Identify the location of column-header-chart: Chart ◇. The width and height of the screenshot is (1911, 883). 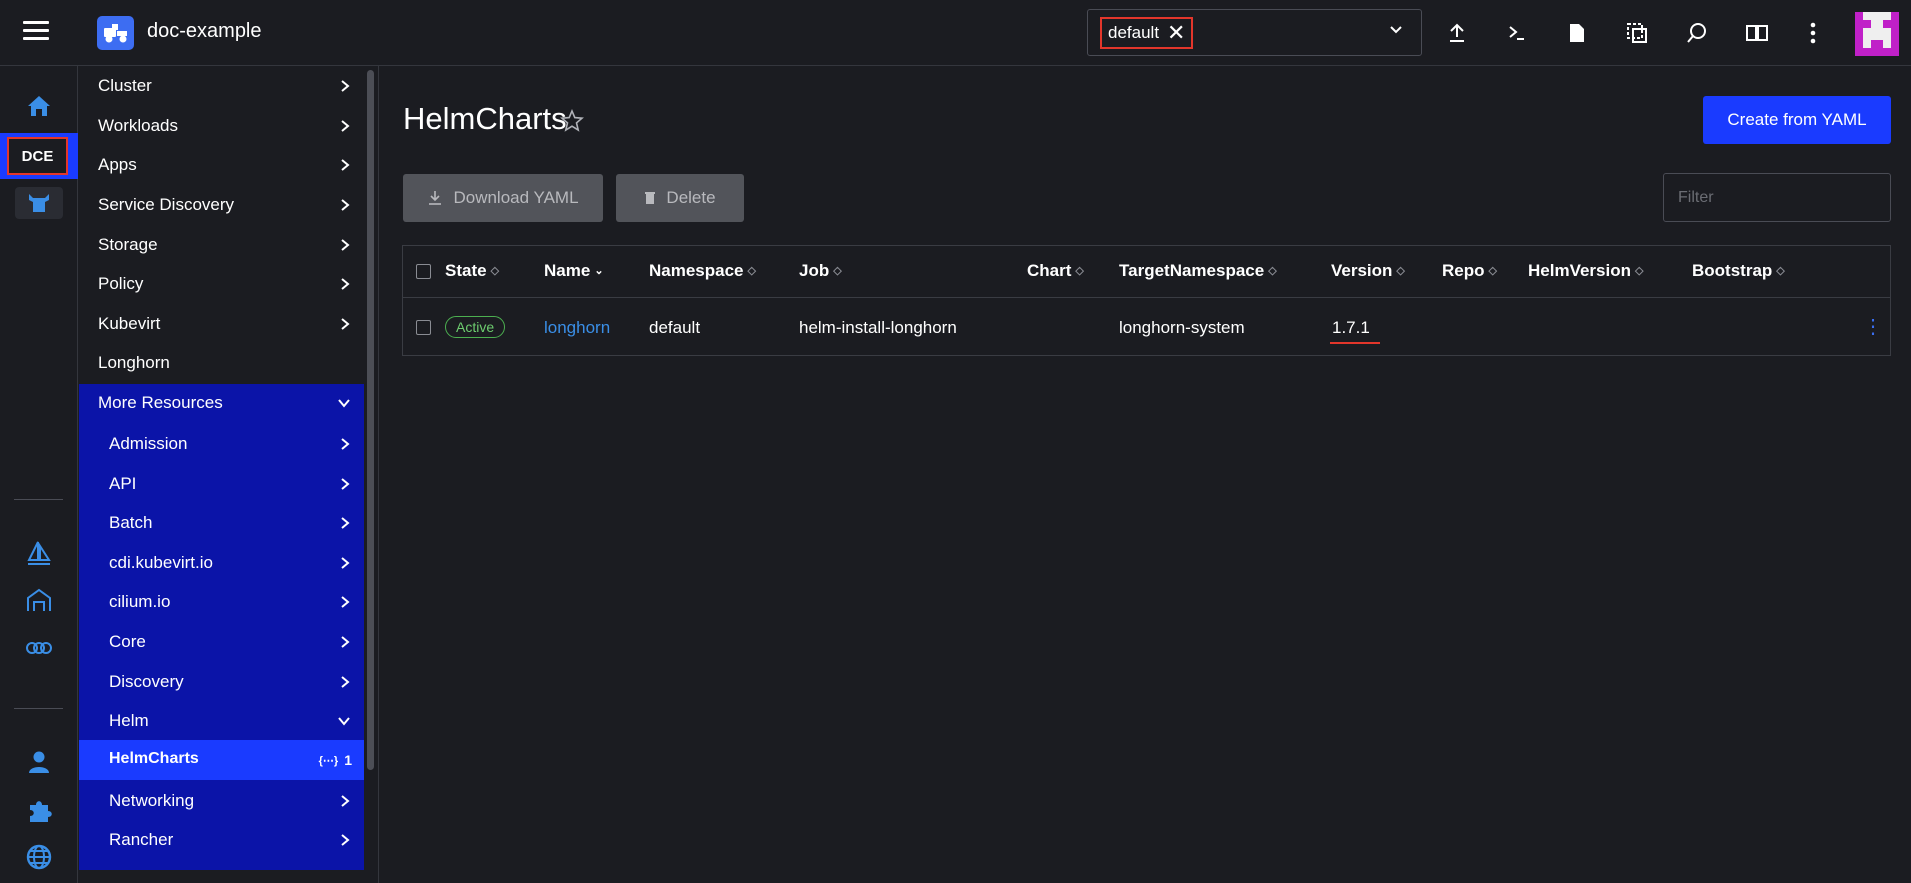
(1055, 271).